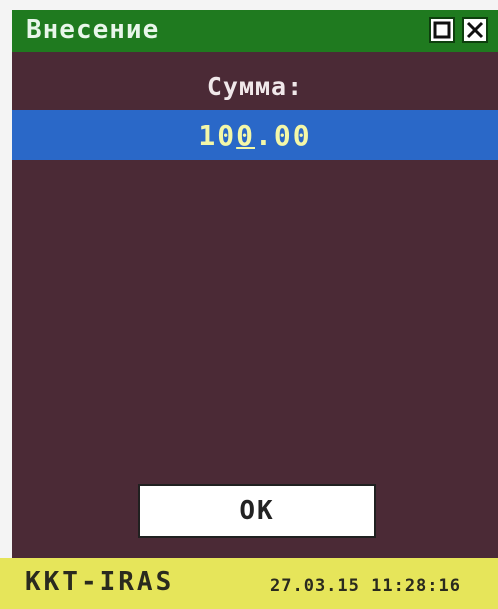  I want to click on restore-button, so click(442, 30).